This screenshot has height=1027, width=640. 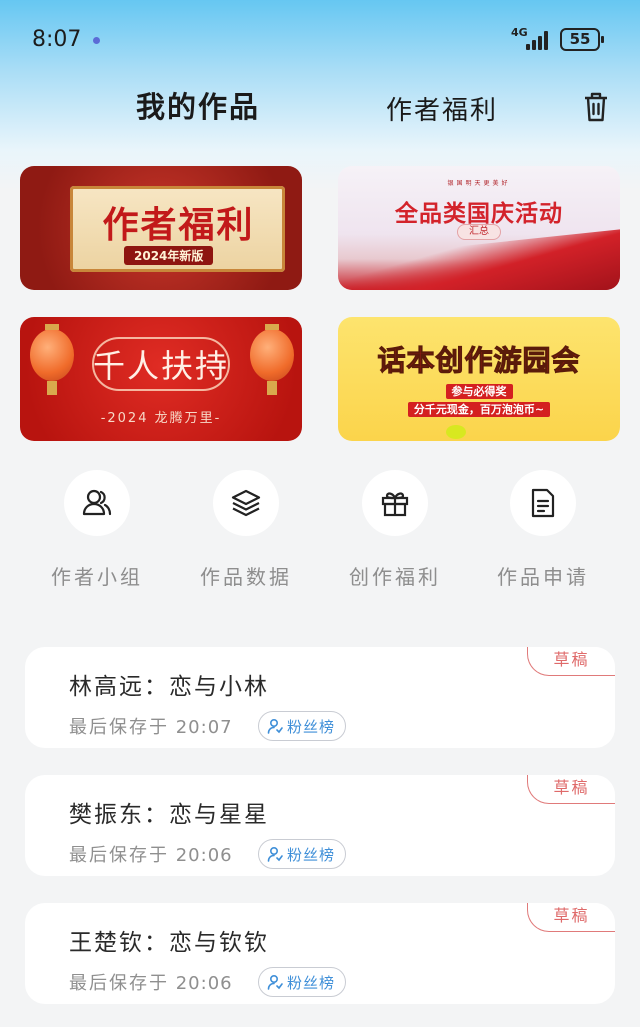 I want to click on last-saved: 最后保存于 20:07, so click(x=151, y=726).